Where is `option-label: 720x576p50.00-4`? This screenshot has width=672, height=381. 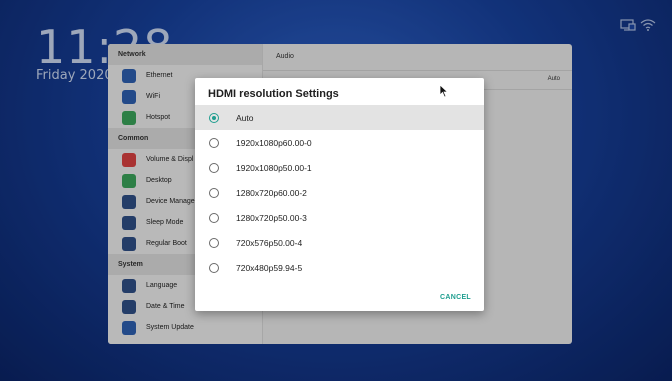 option-label: 720x576p50.00-4 is located at coordinates (269, 242).